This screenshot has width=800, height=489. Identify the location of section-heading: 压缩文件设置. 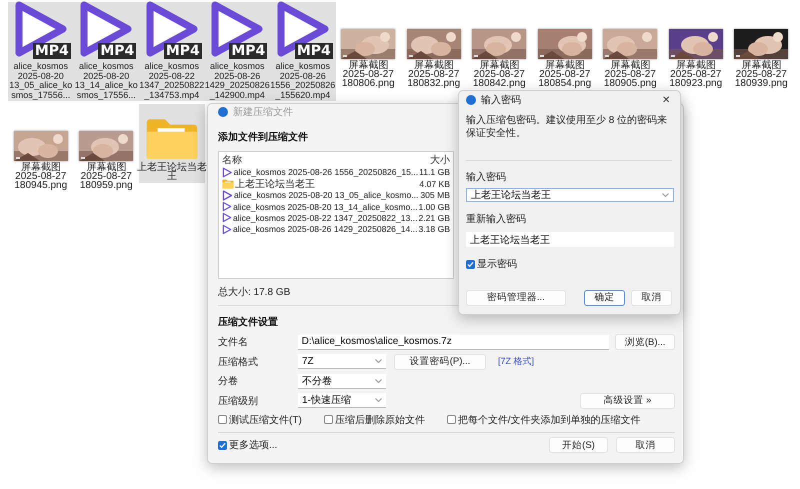
(248, 322).